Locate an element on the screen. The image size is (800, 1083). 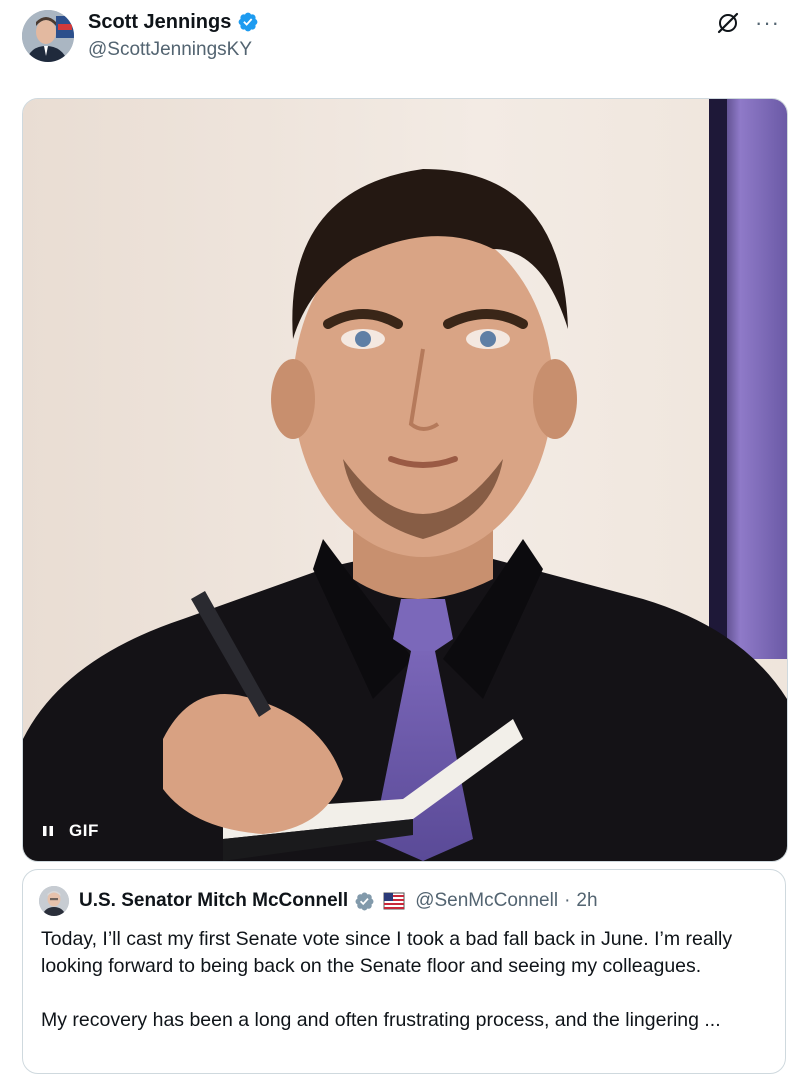
us-flag-icon is located at coordinates (394, 901).